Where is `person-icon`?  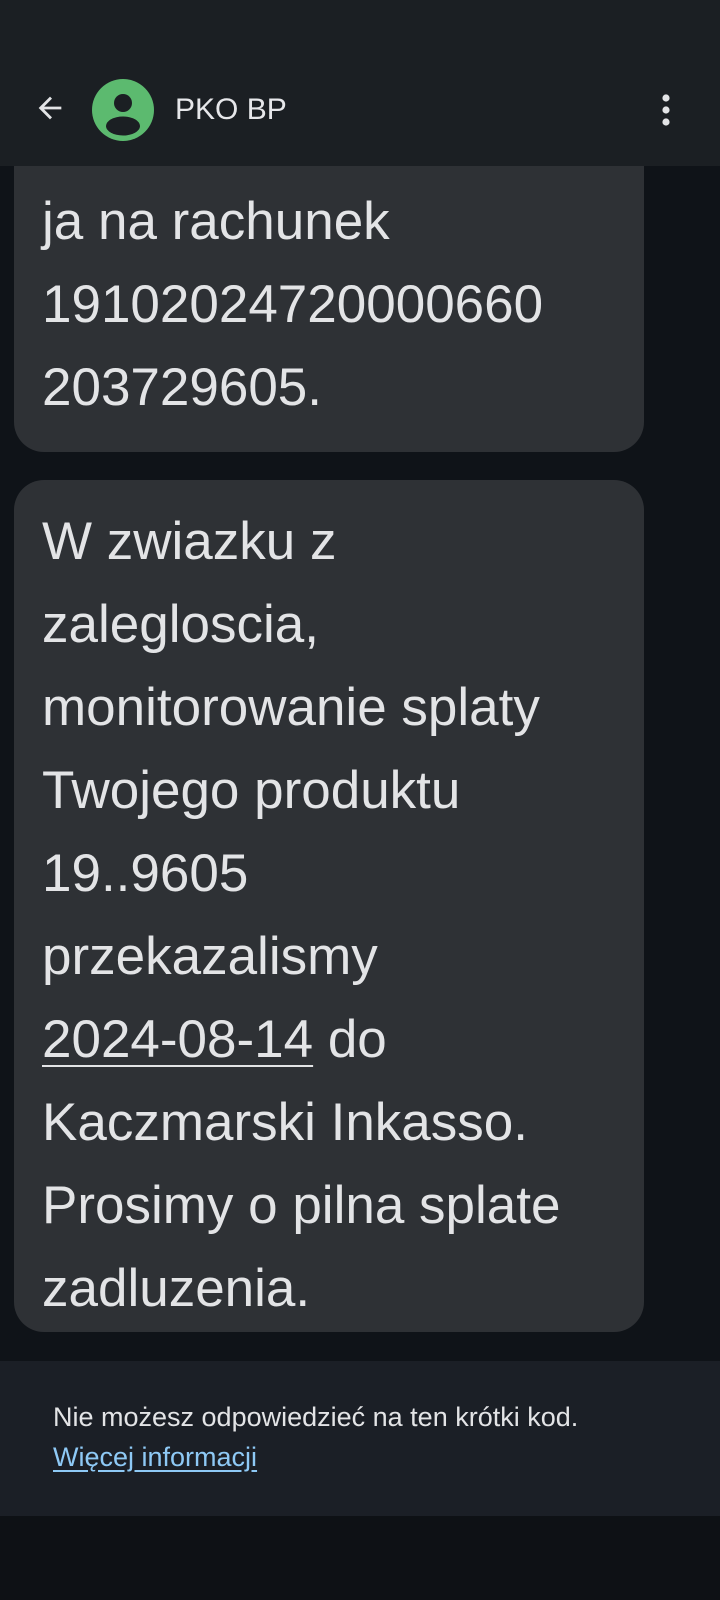
person-icon is located at coordinates (123, 115).